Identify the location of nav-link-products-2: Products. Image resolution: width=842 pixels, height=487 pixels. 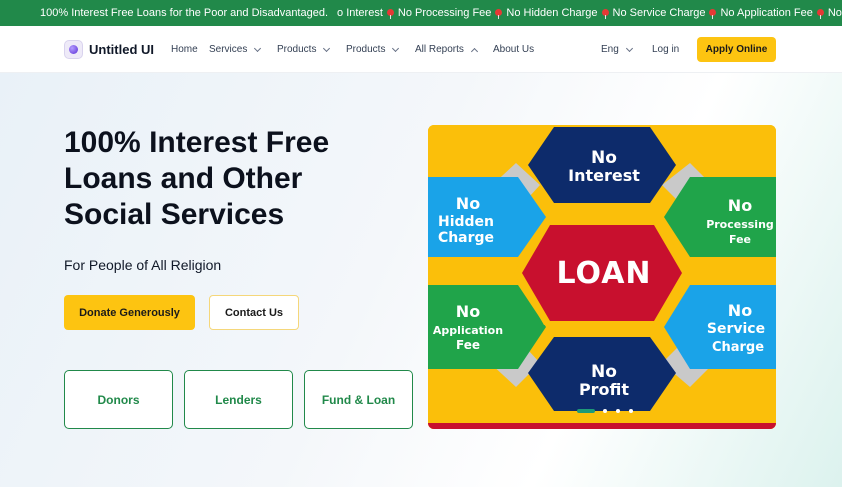
(373, 49).